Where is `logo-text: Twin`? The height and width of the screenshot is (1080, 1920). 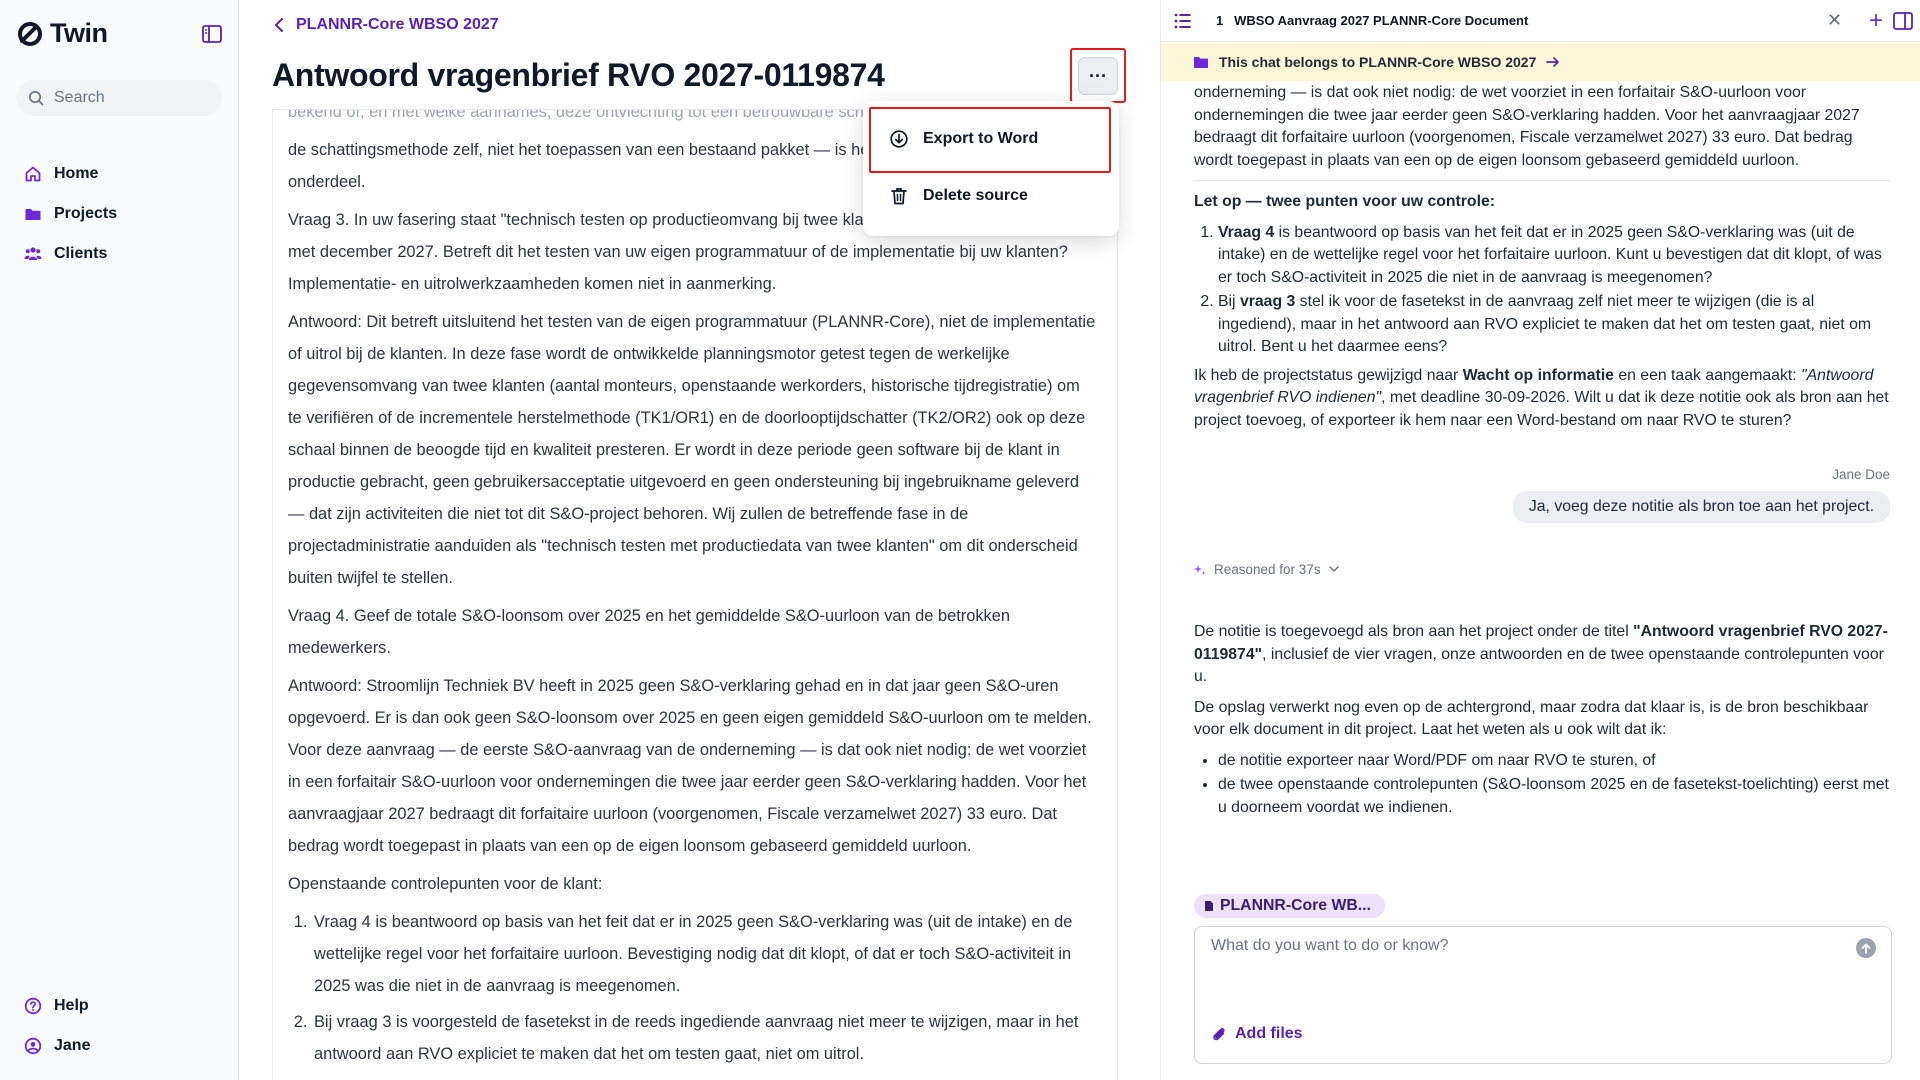
logo-text: Twin is located at coordinates (79, 33).